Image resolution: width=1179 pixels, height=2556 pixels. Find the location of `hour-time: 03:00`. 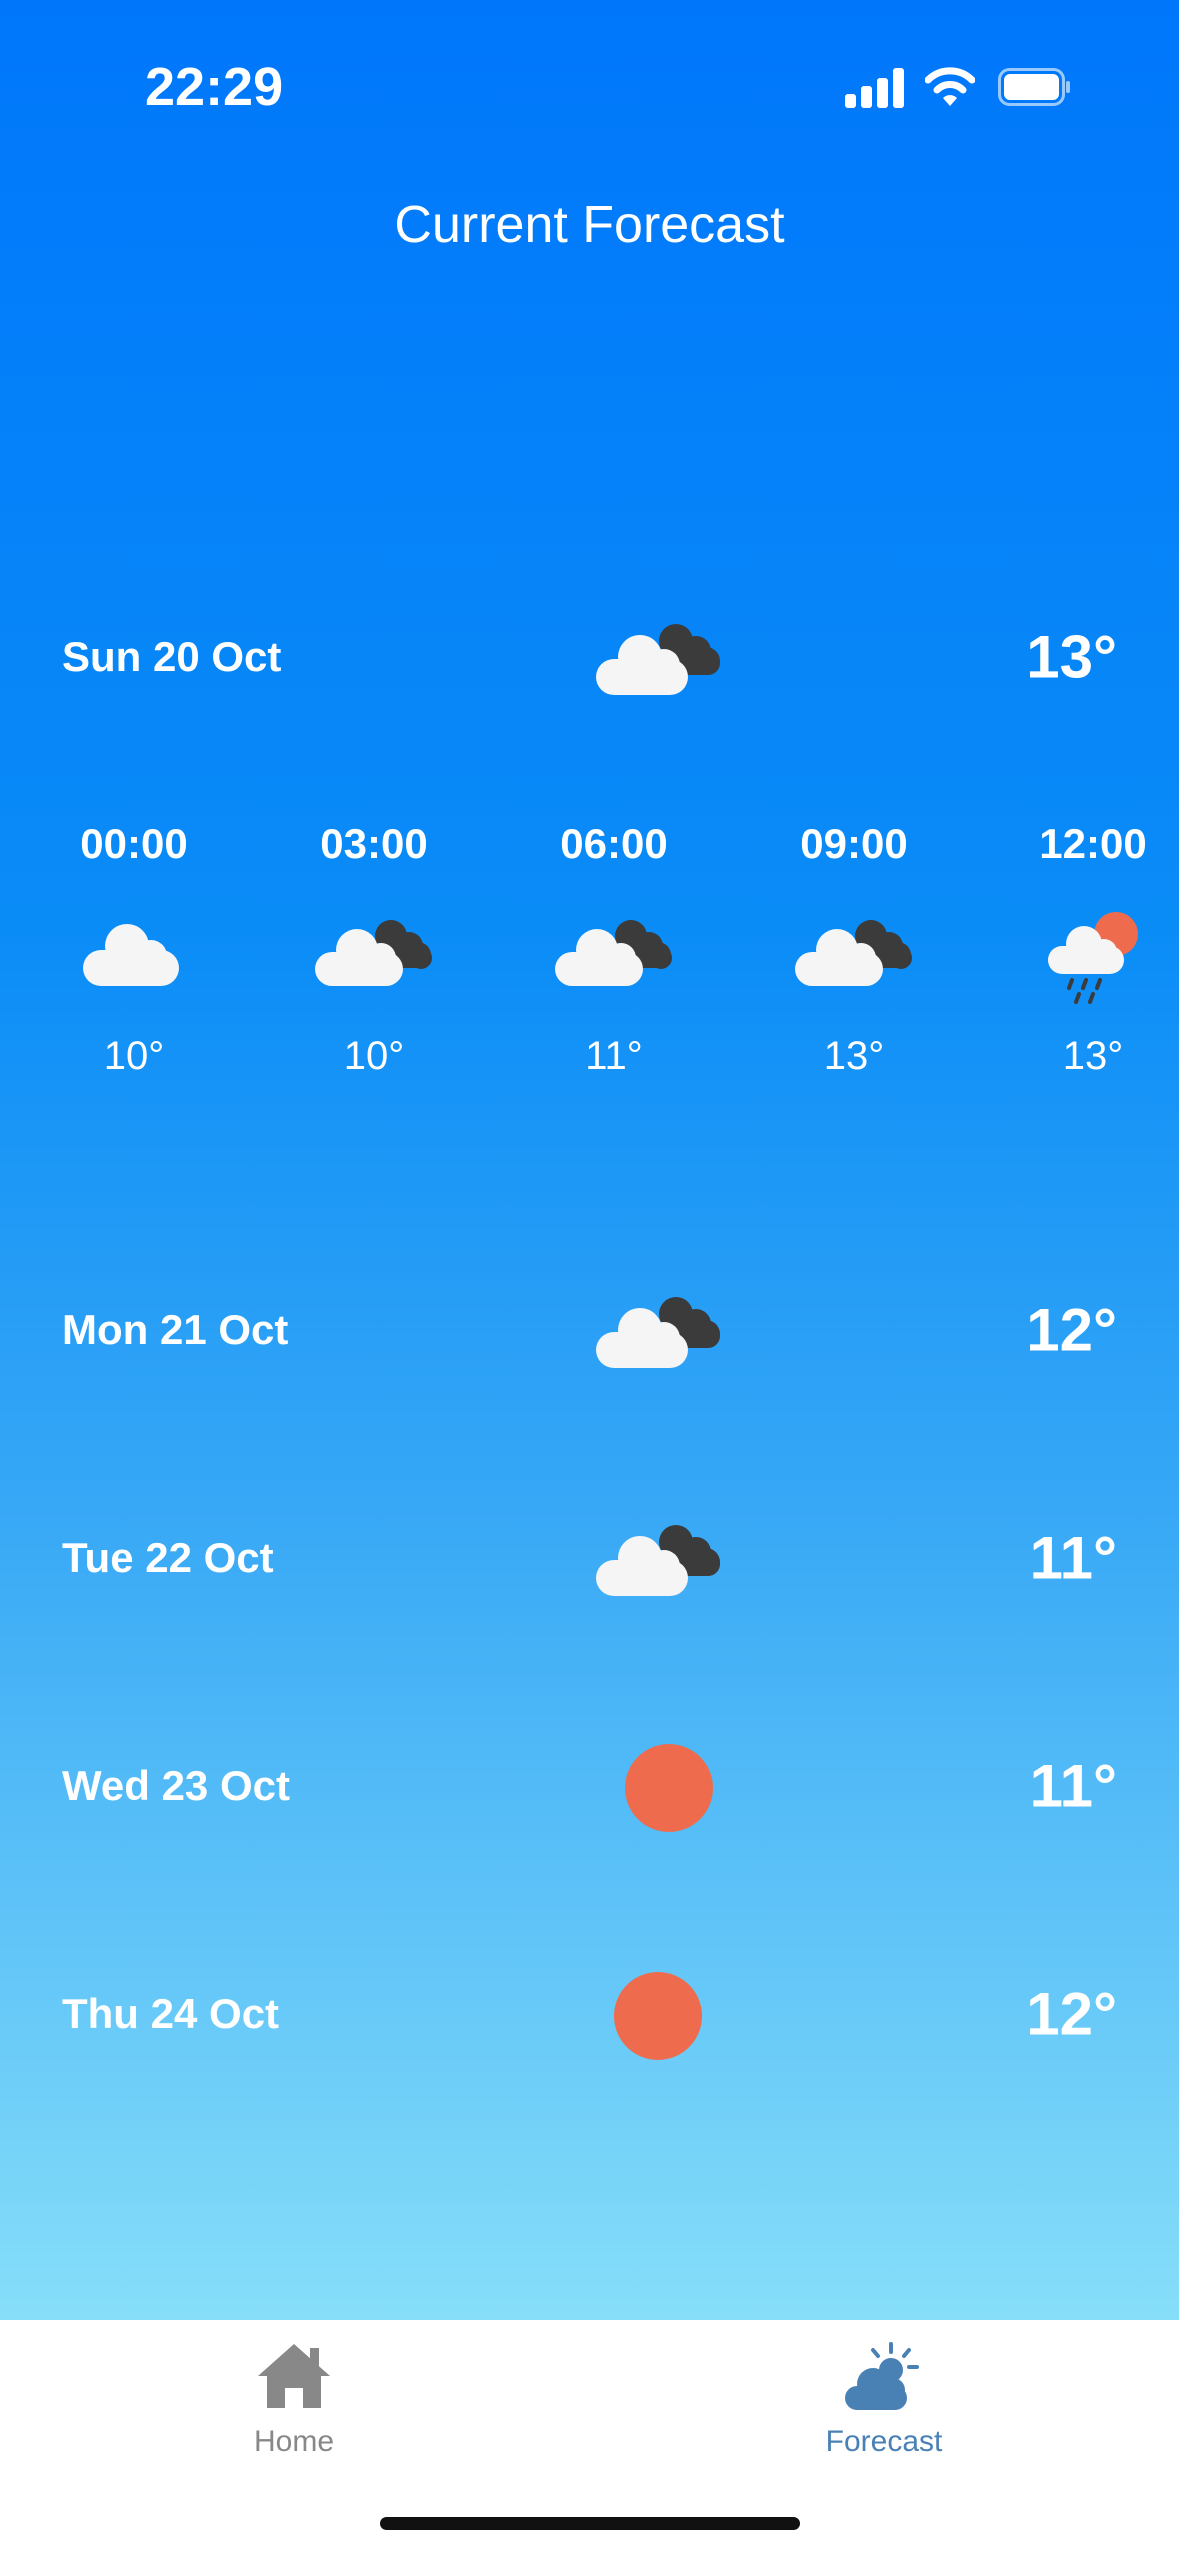

hour-time: 03:00 is located at coordinates (374, 843).